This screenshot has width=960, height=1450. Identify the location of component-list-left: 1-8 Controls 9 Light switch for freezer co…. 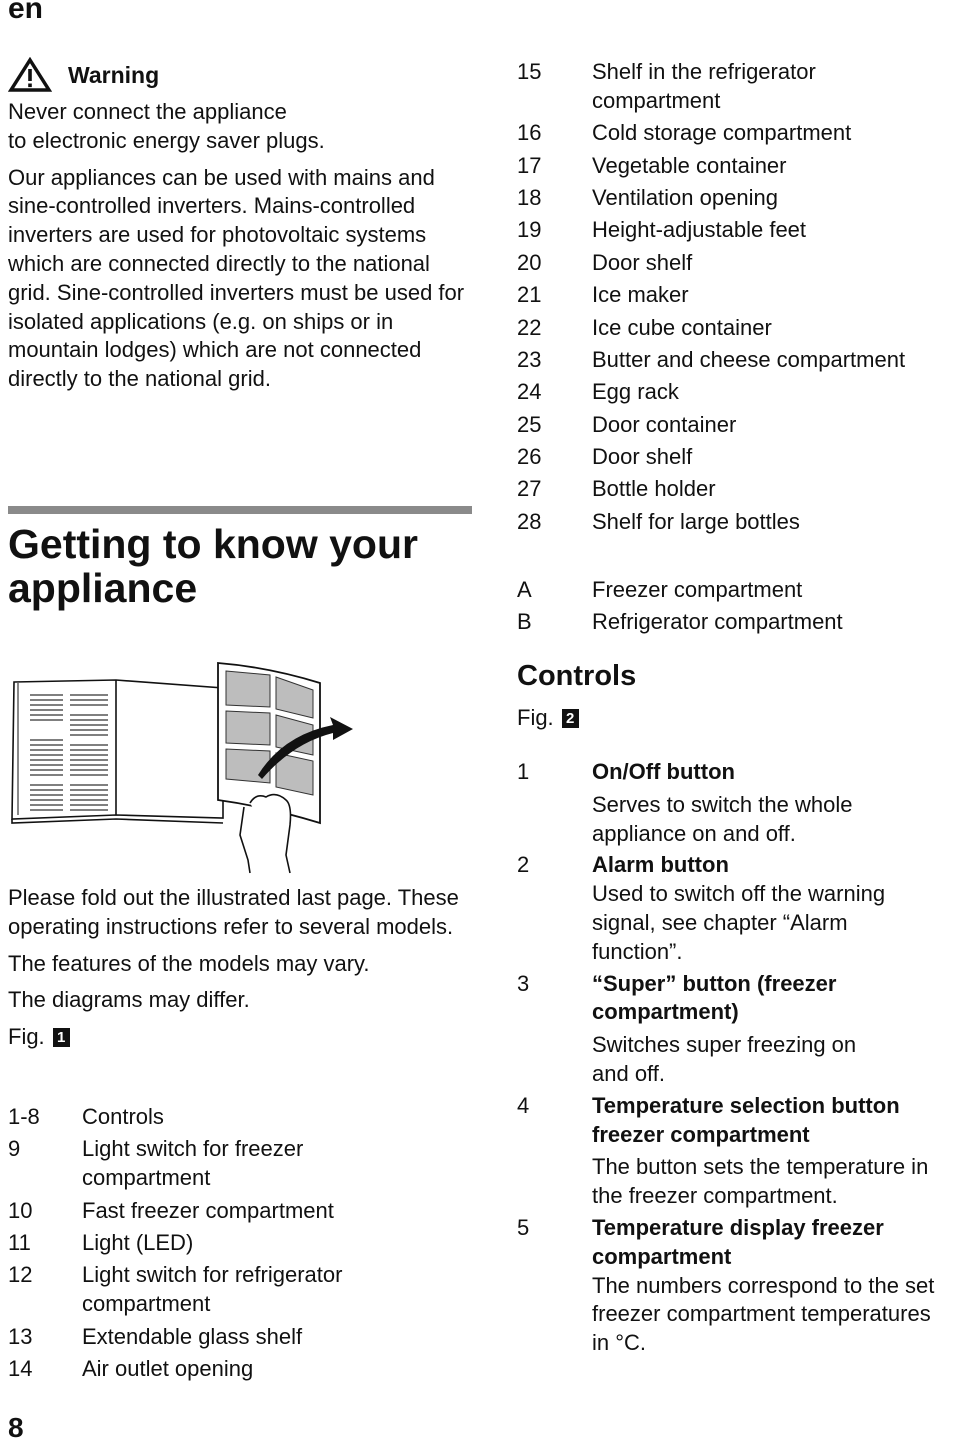
(243, 1245).